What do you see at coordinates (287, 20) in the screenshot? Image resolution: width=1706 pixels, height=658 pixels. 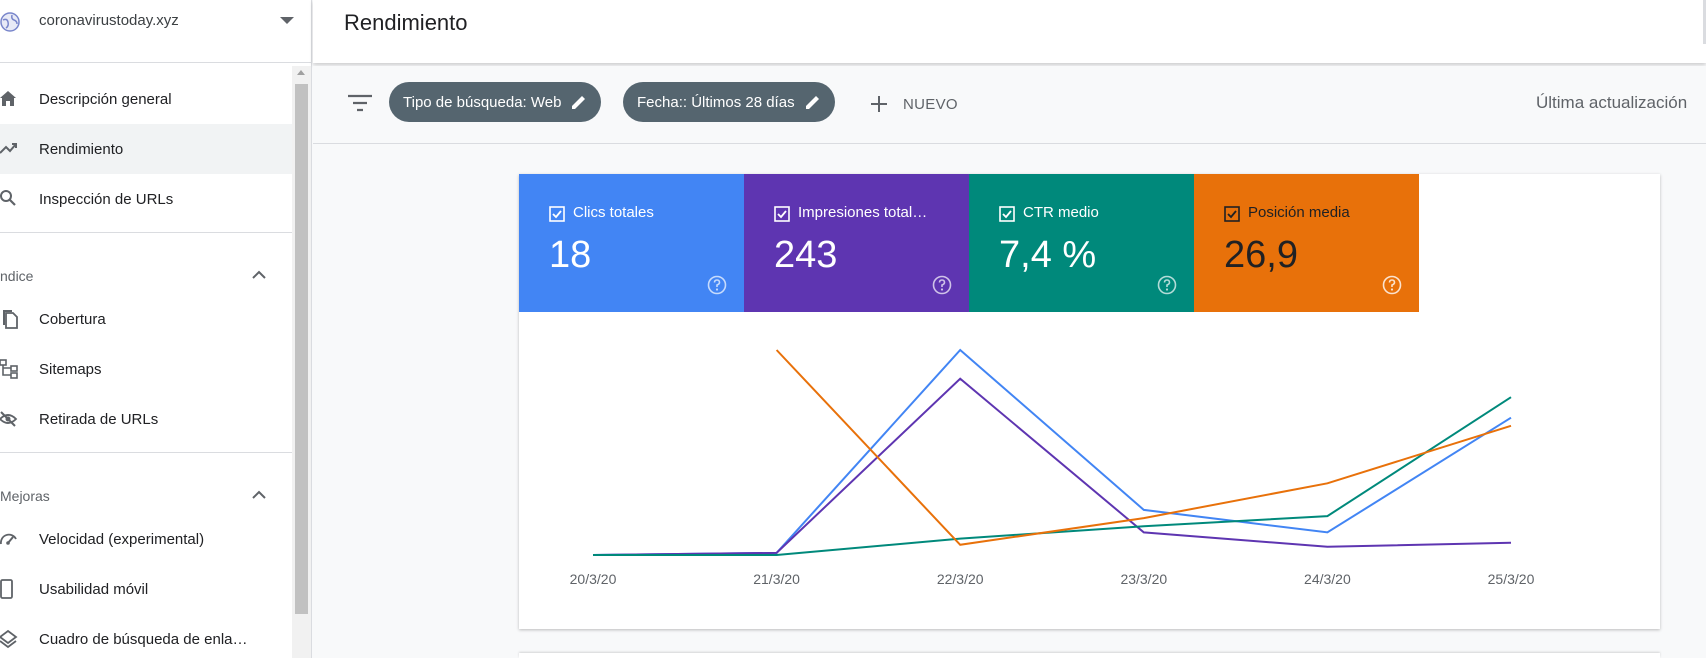 I see `chevron-down-icon` at bounding box center [287, 20].